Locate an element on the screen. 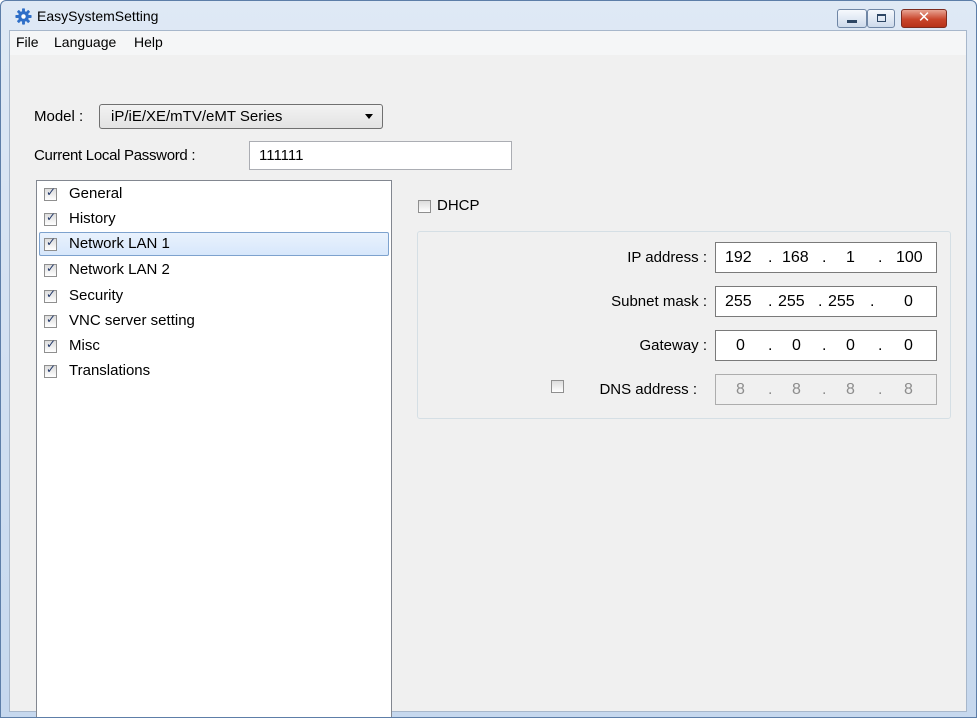 Image resolution: width=977 pixels, height=718 pixels. list-item-history: ✓ History is located at coordinates (214, 219).